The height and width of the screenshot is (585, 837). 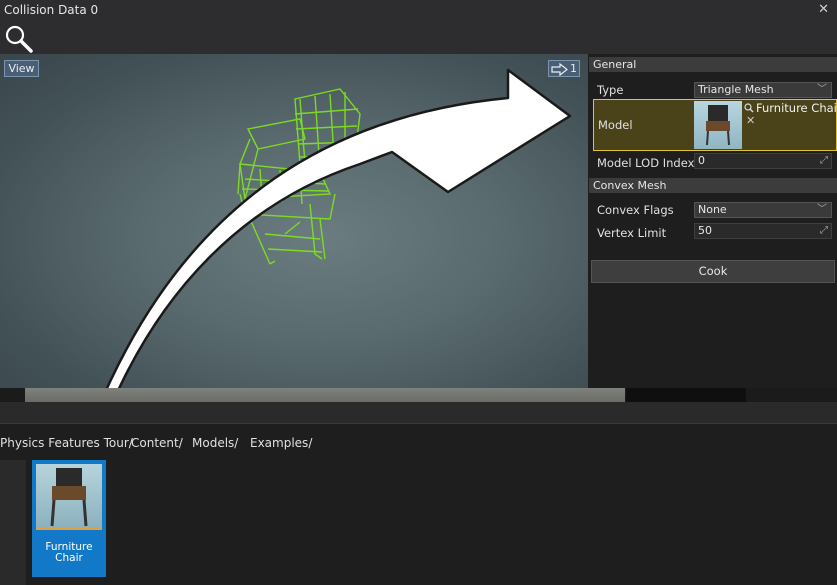 I want to click on model-field-row: Model Furniture Chair ✕, so click(x=715, y=125).